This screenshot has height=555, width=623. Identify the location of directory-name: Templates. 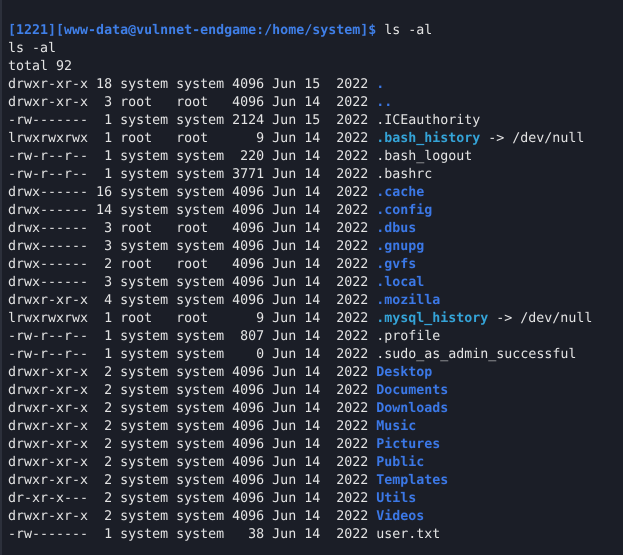
(412, 481).